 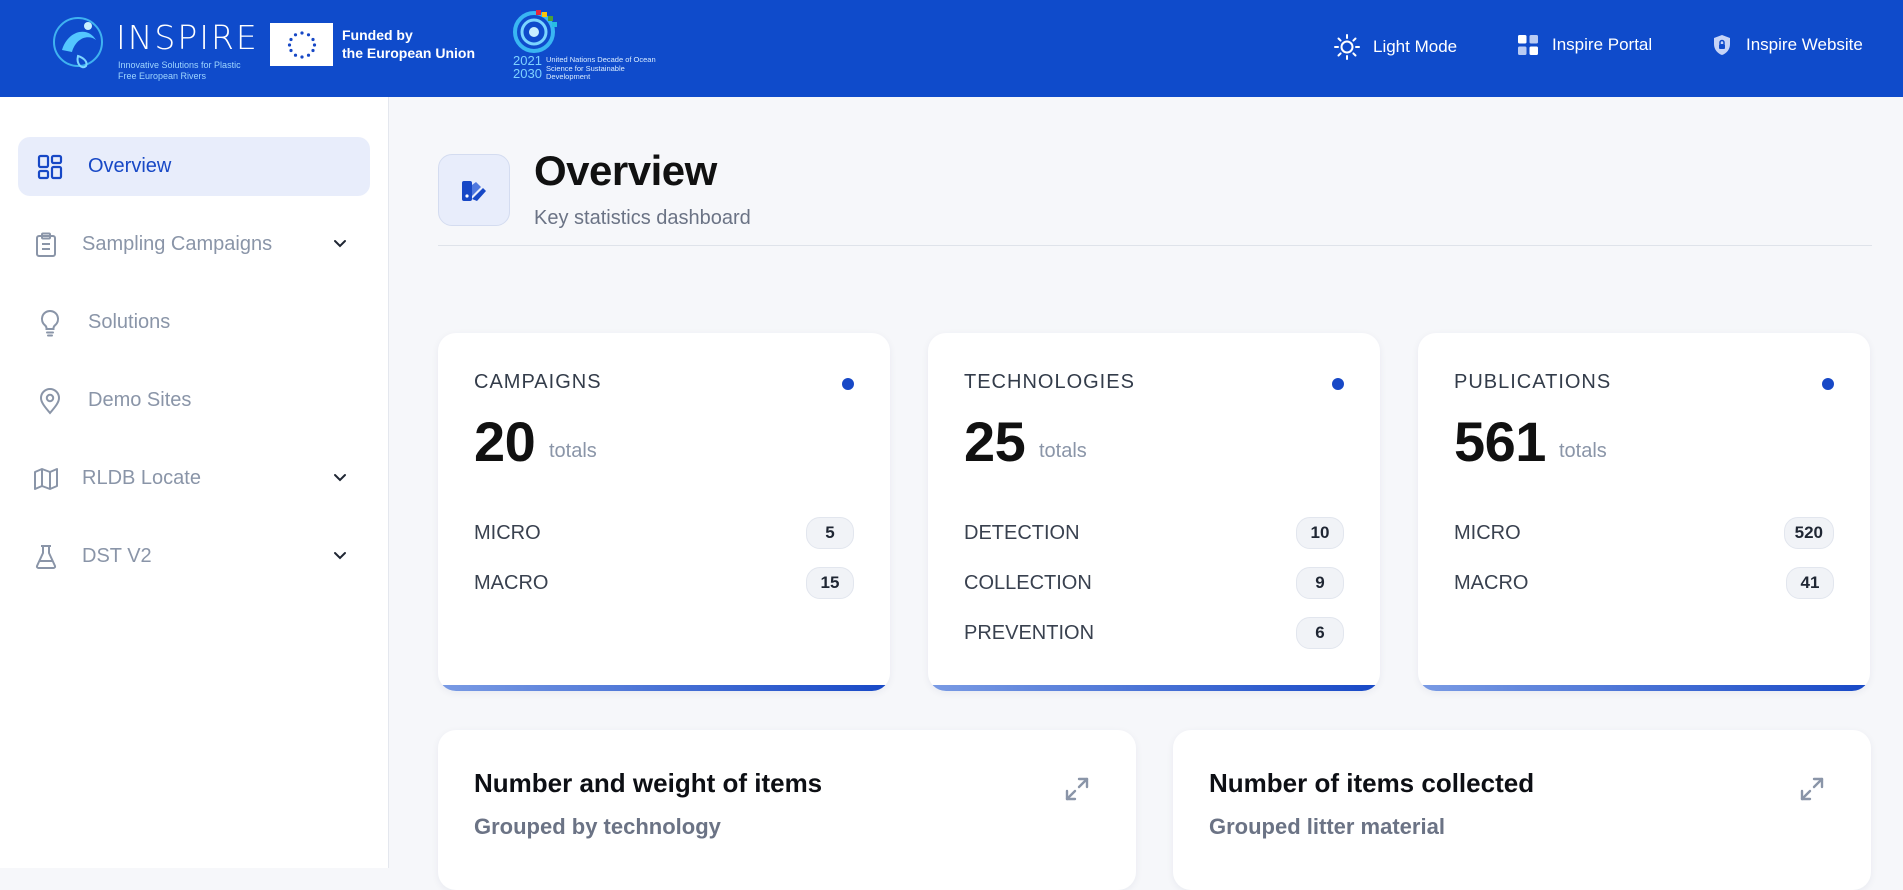 I want to click on stat-row: PREVENTION 6, so click(x=1154, y=633).